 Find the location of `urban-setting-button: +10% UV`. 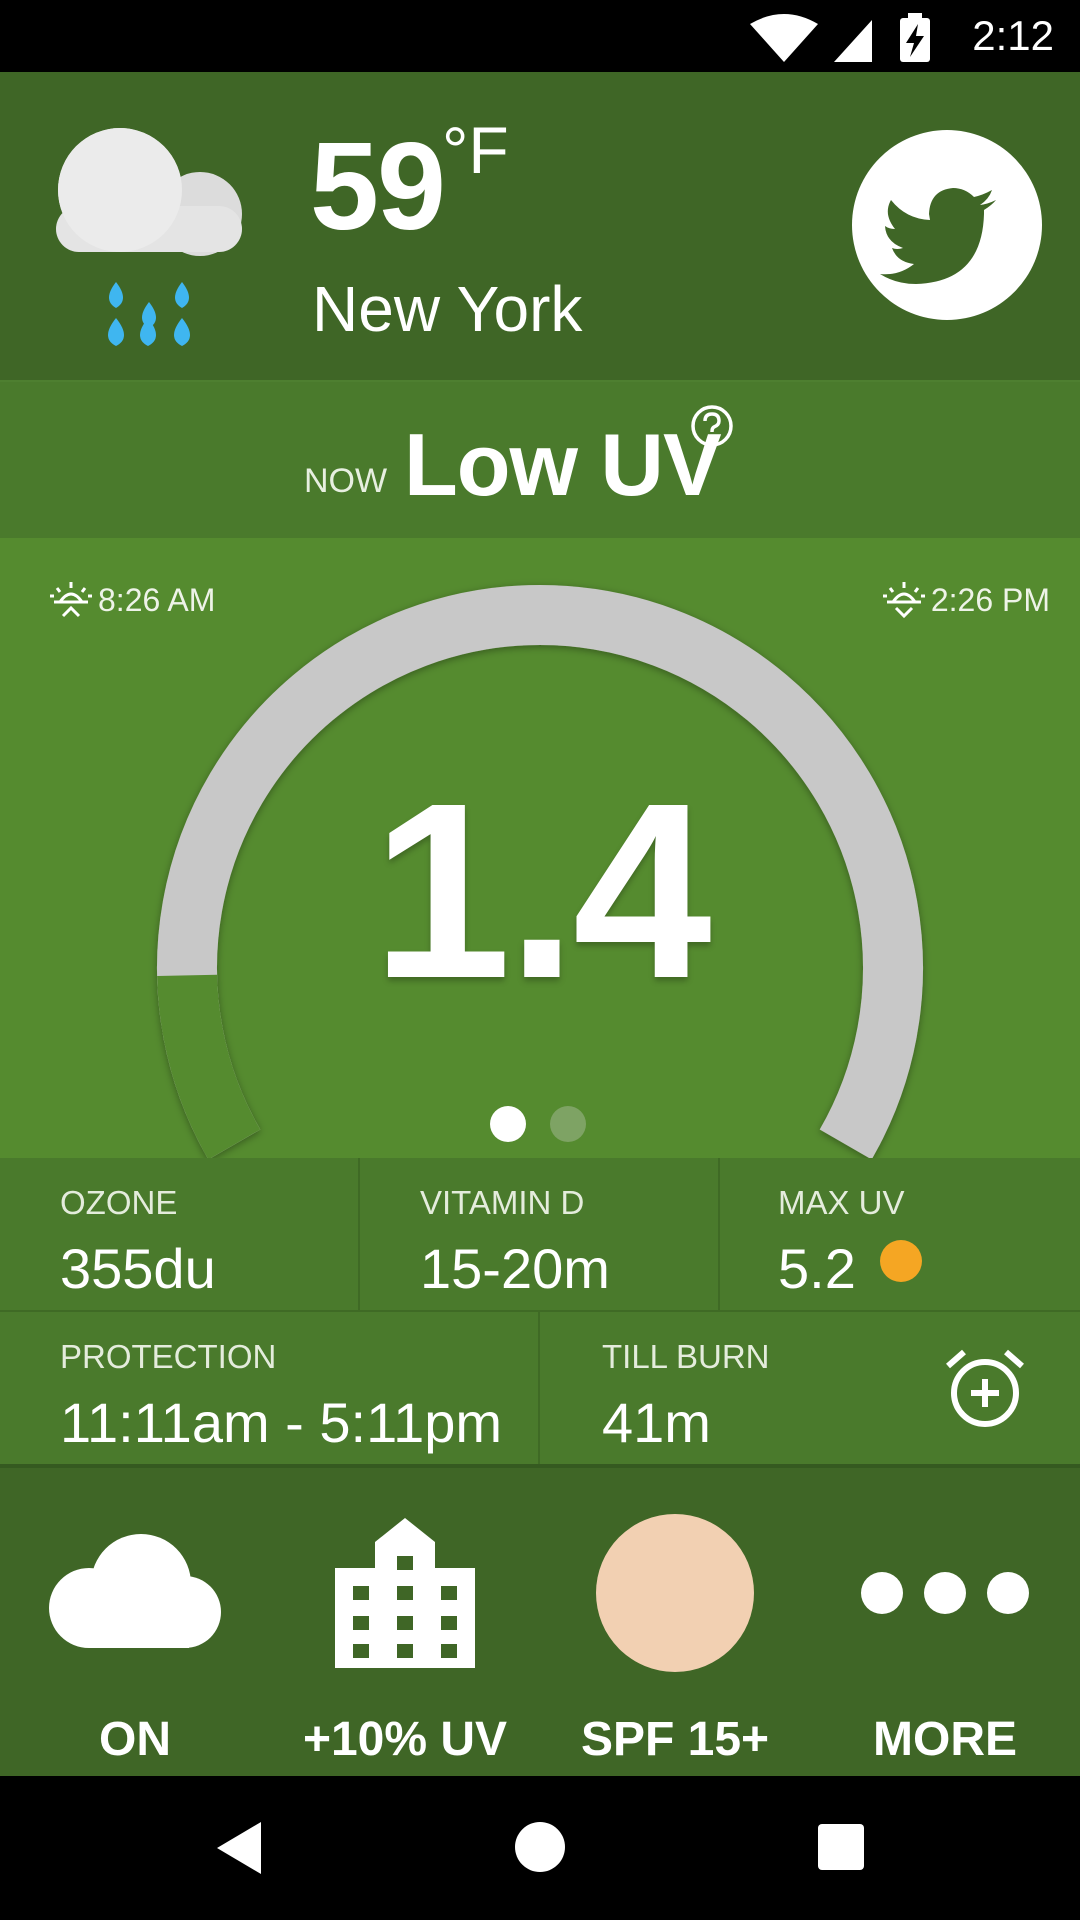

urban-setting-button: +10% UV is located at coordinates (405, 1622).